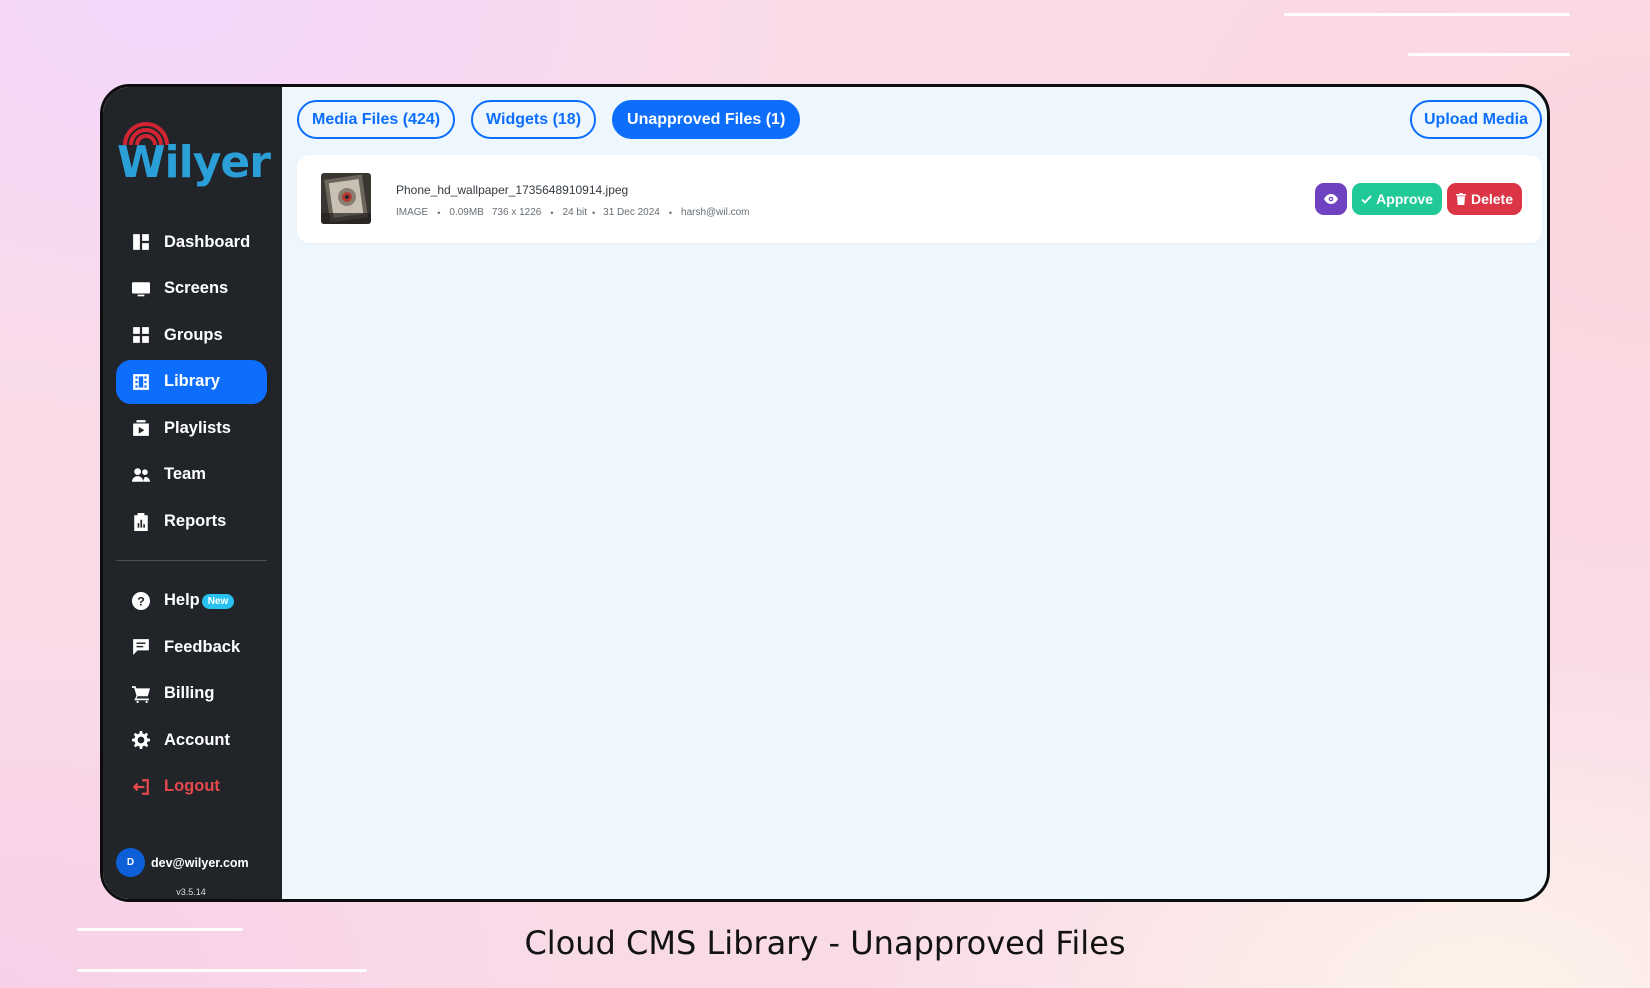 The height and width of the screenshot is (988, 1650). I want to click on user-email: dev@wilyer.com, so click(200, 862).